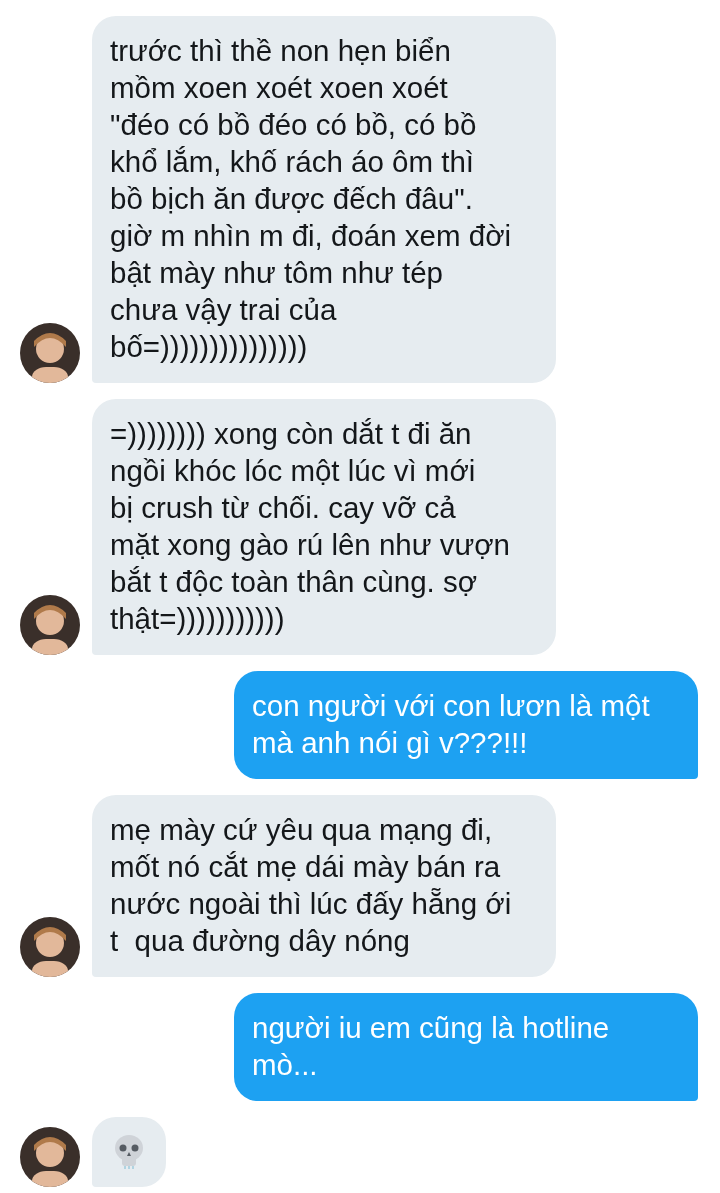 The height and width of the screenshot is (1193, 720). I want to click on message-bubble: con người với con lươn là một mà anh nói gì v???!!!, so click(466, 725).